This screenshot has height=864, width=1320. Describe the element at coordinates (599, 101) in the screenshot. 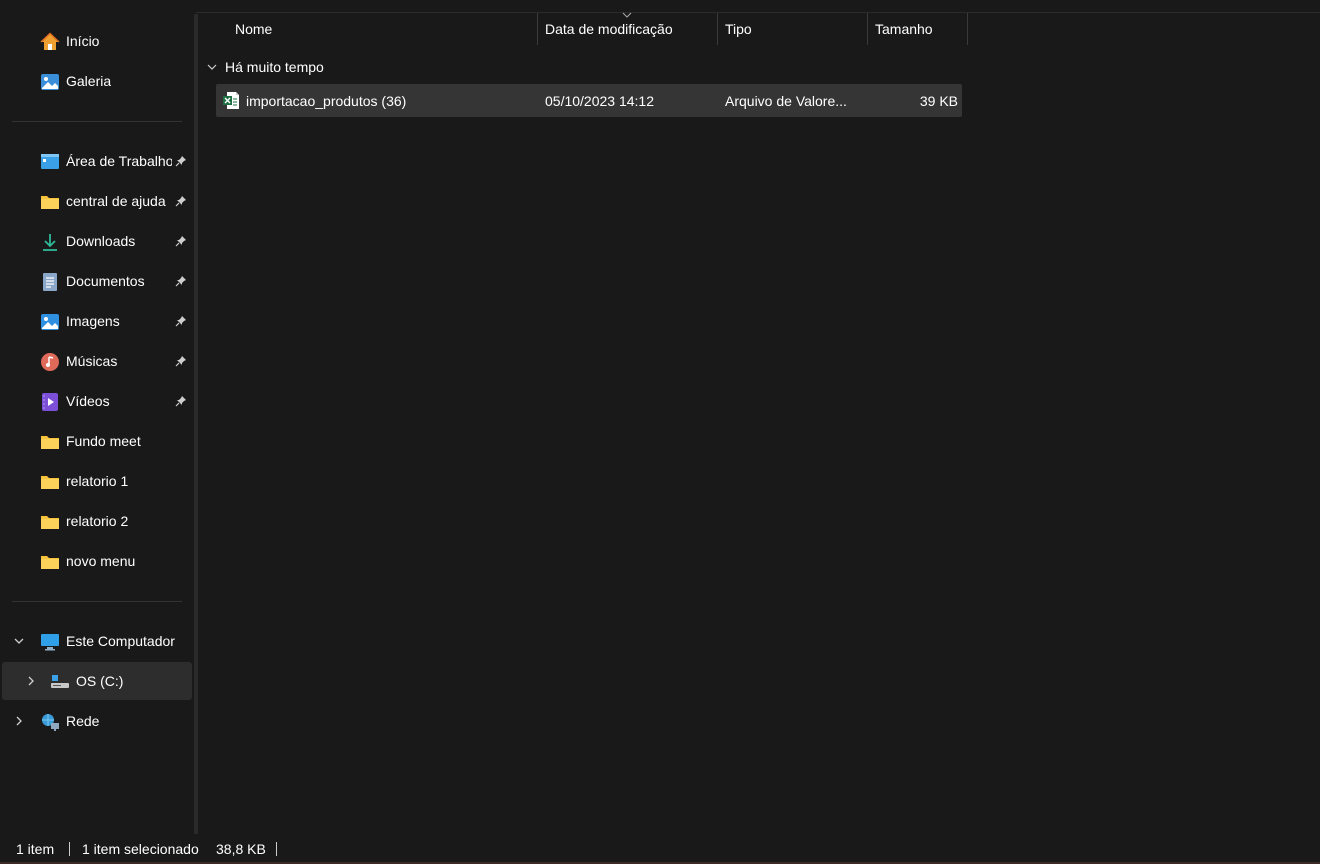

I see `file-modified: 05/10/2023 14:12` at that location.